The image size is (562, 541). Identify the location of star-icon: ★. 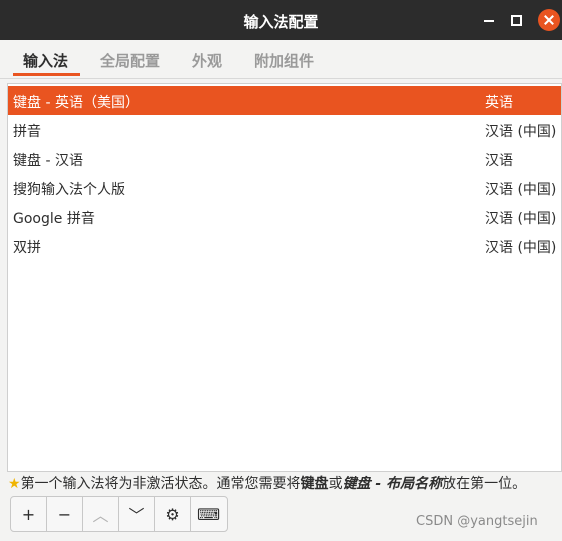
(14, 484).